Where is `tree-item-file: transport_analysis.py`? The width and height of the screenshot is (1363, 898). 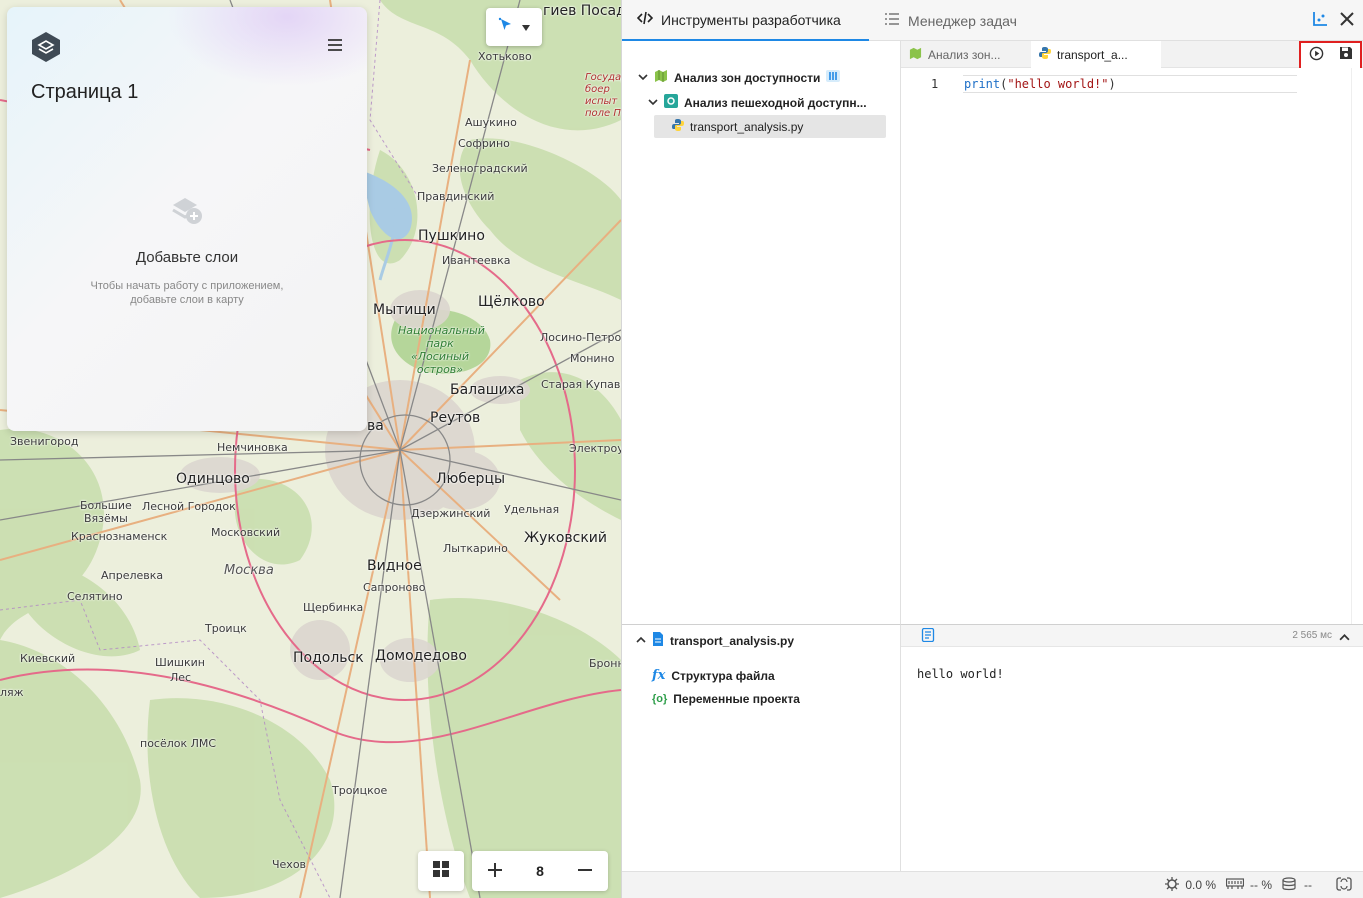 tree-item-file: transport_analysis.py is located at coordinates (770, 126).